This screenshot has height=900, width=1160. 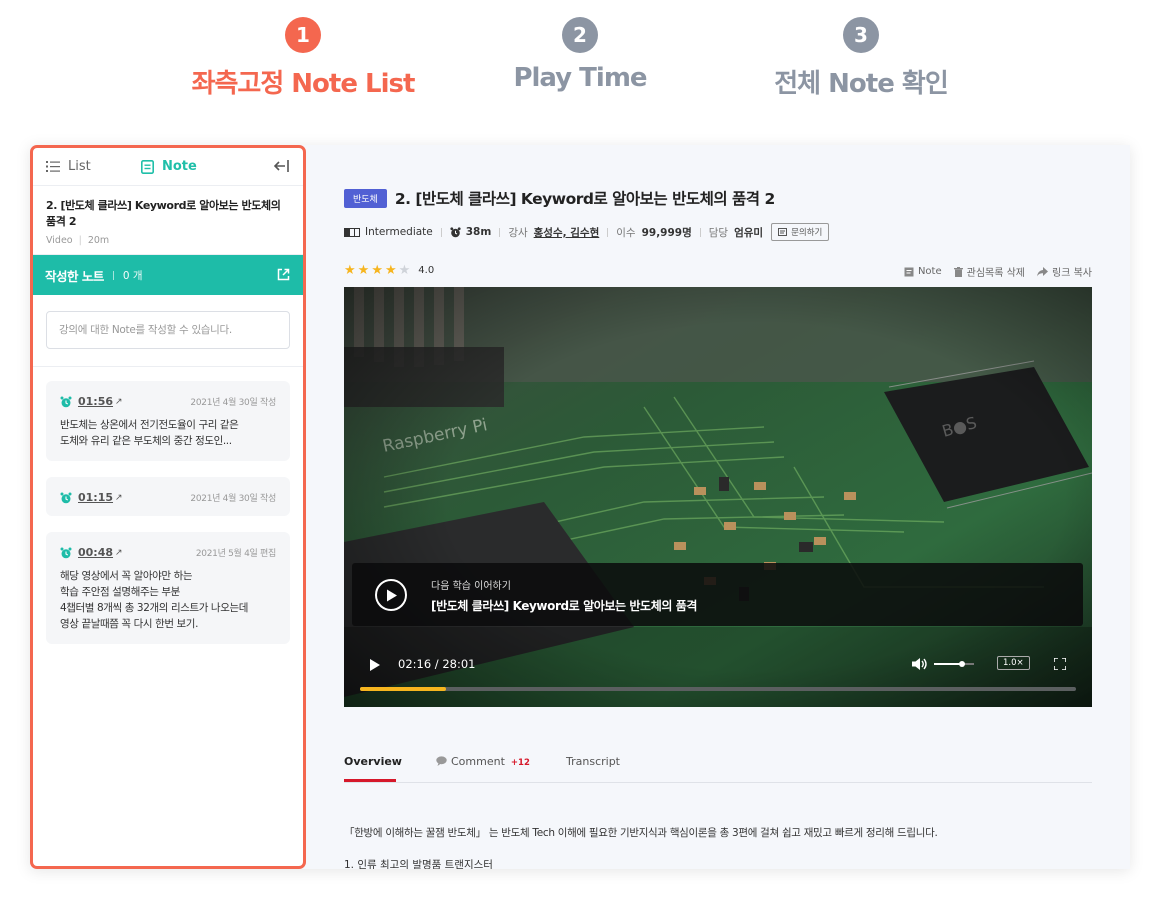 I want to click on step-2: 2 Play Time, so click(x=580, y=55).